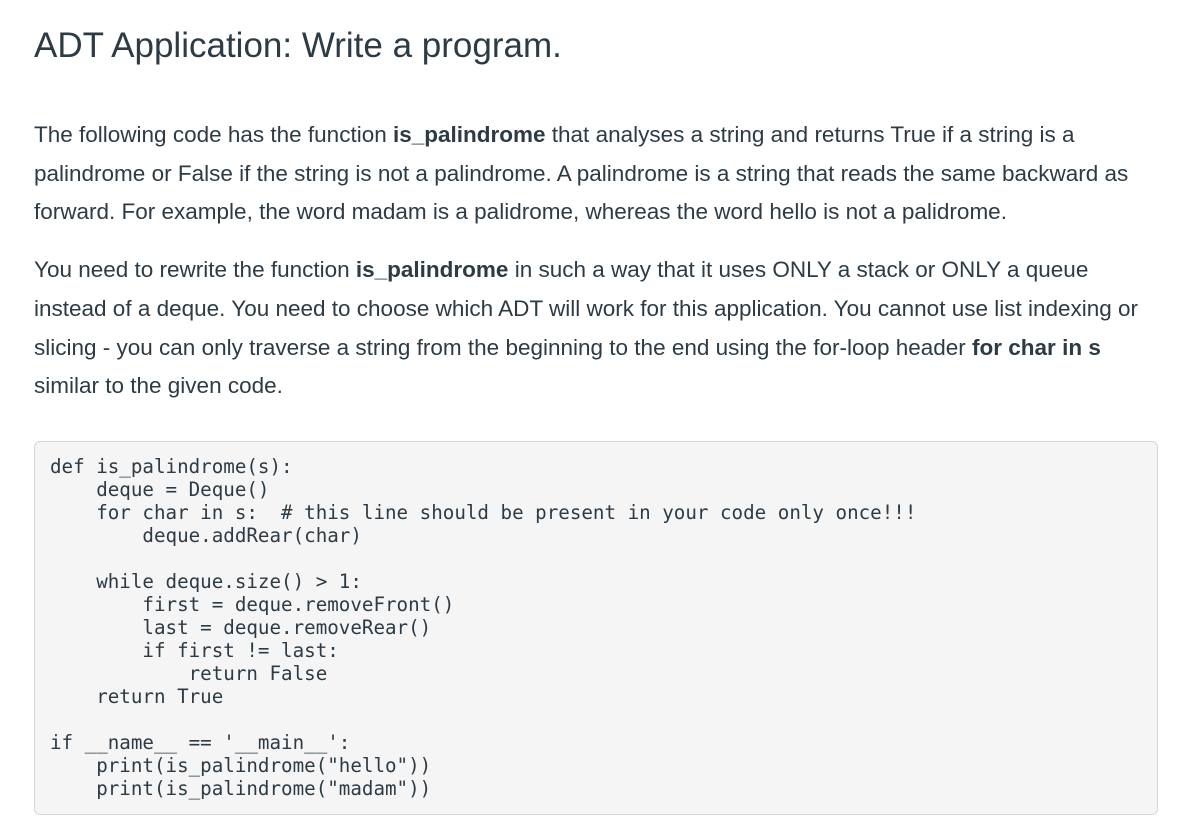  Describe the element at coordinates (206, 535) in the screenshot. I see `code-line: deque.addRear(char)` at that location.